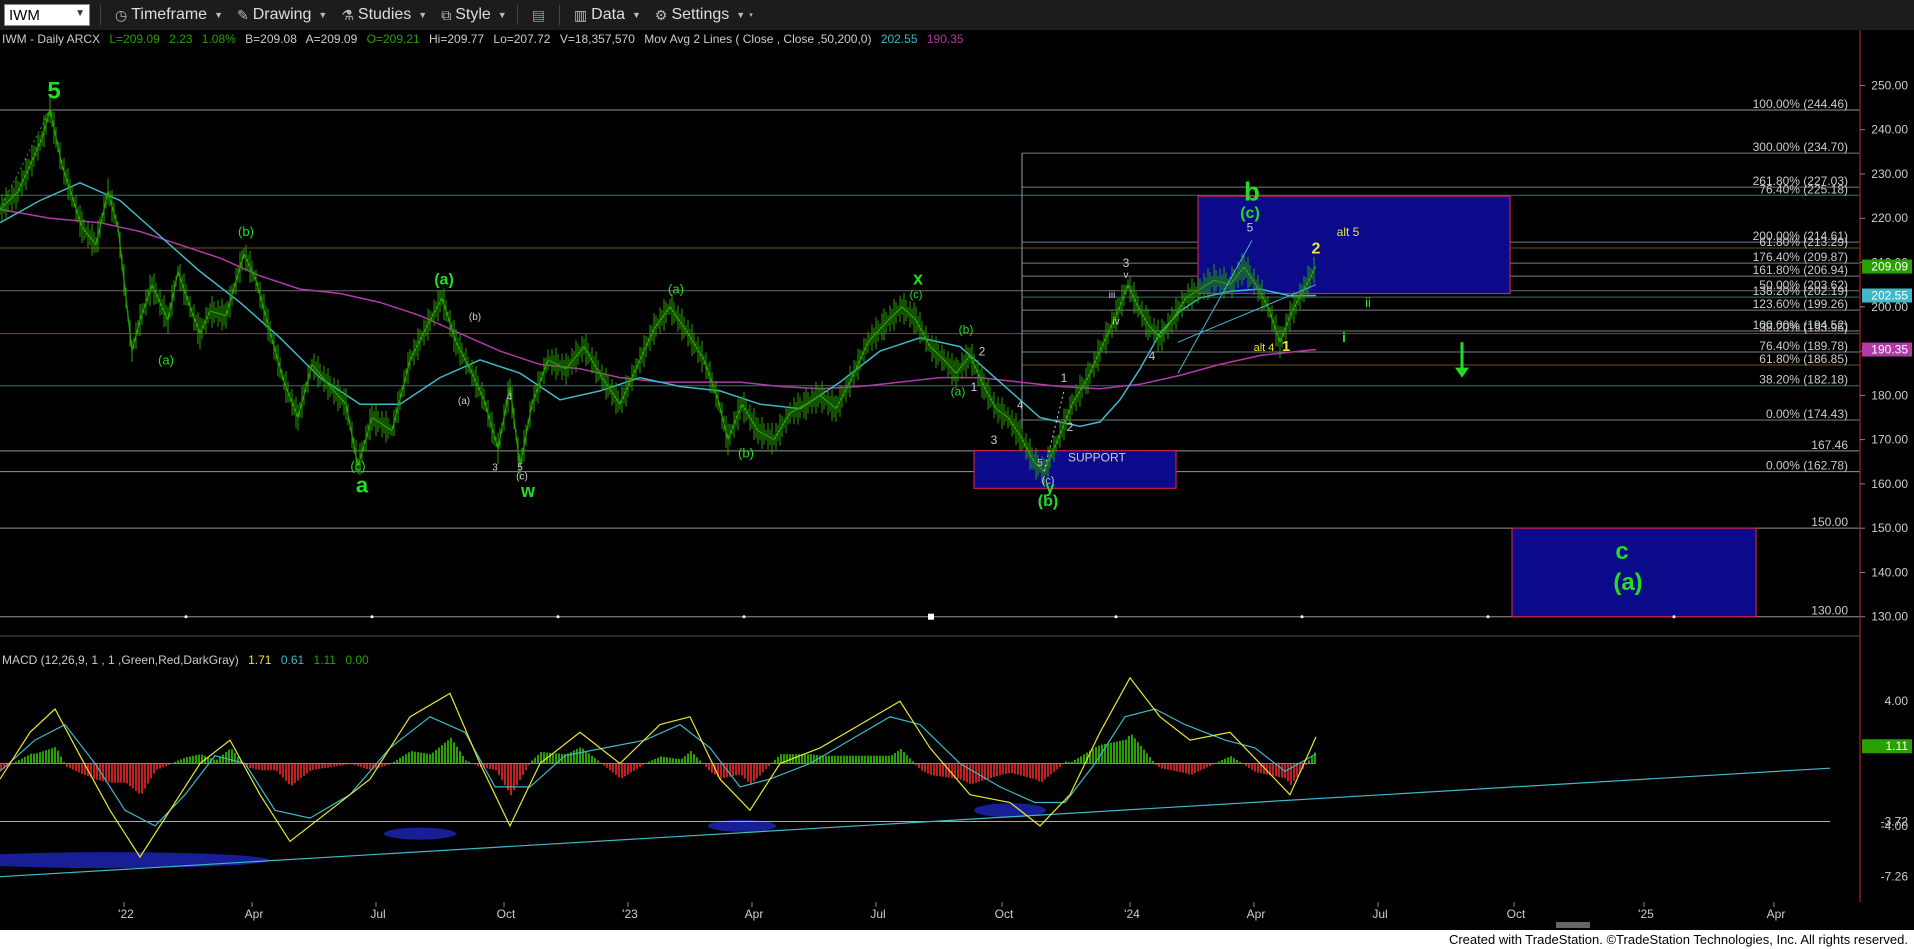 The height and width of the screenshot is (949, 1914). I want to click on layout-button: ▤, so click(540, 15).